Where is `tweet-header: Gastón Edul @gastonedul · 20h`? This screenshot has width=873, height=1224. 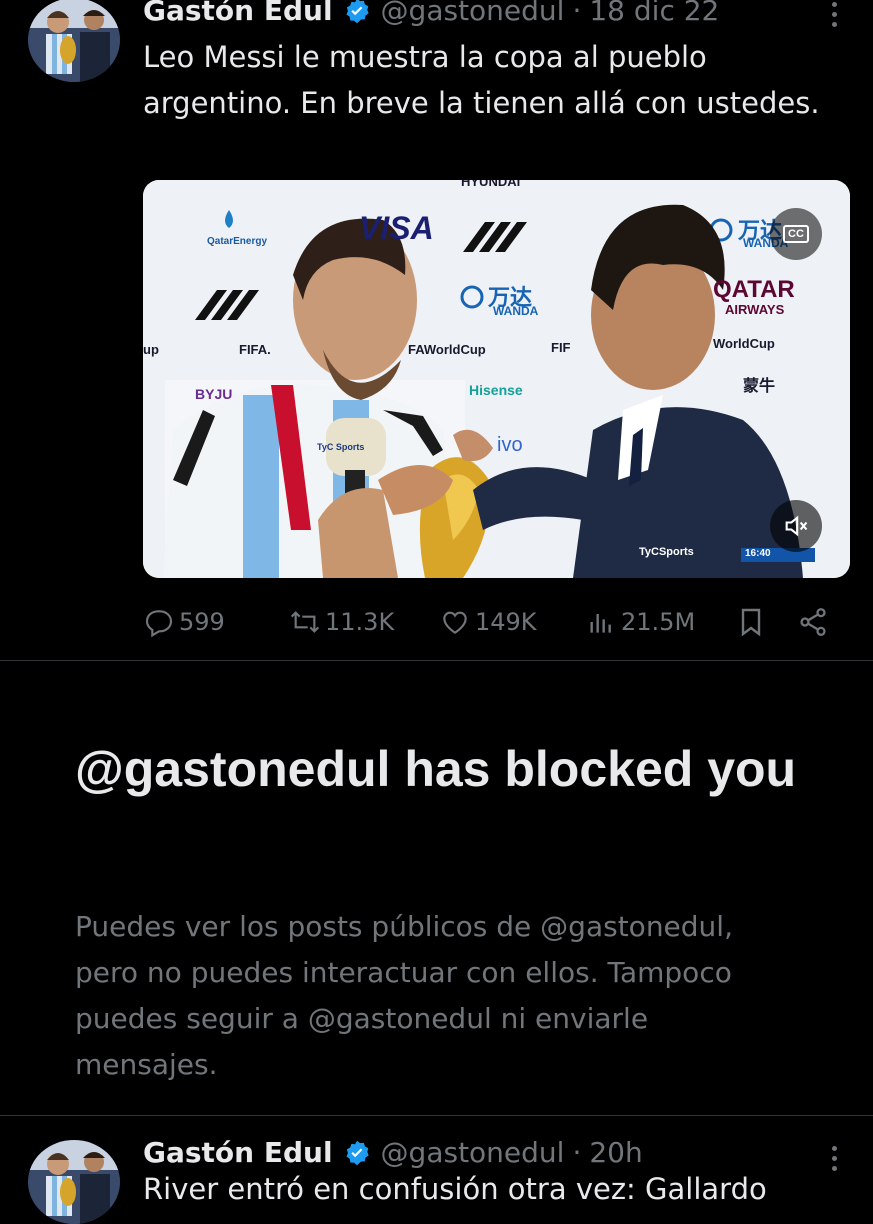 tweet-header: Gastón Edul @gastonedul · 20h is located at coordinates (393, 1152).